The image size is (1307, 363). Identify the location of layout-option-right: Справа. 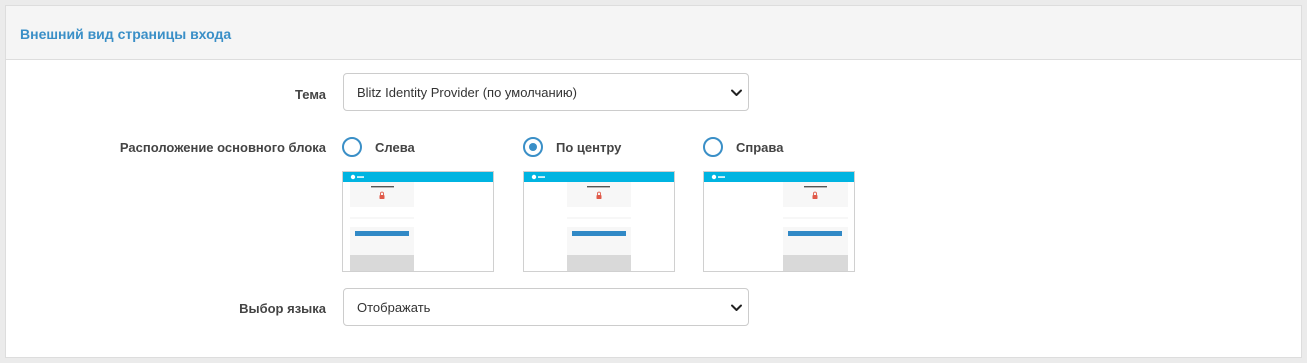
(743, 147).